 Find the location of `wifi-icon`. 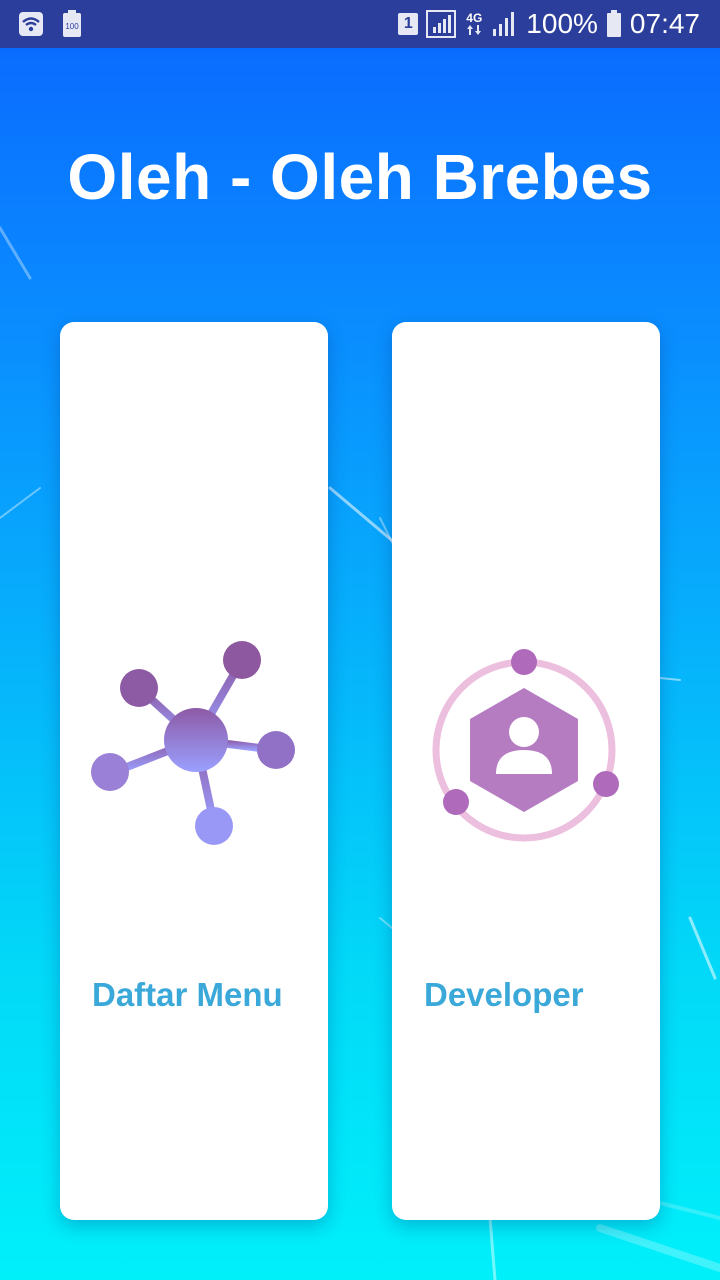

wifi-icon is located at coordinates (31, 24).